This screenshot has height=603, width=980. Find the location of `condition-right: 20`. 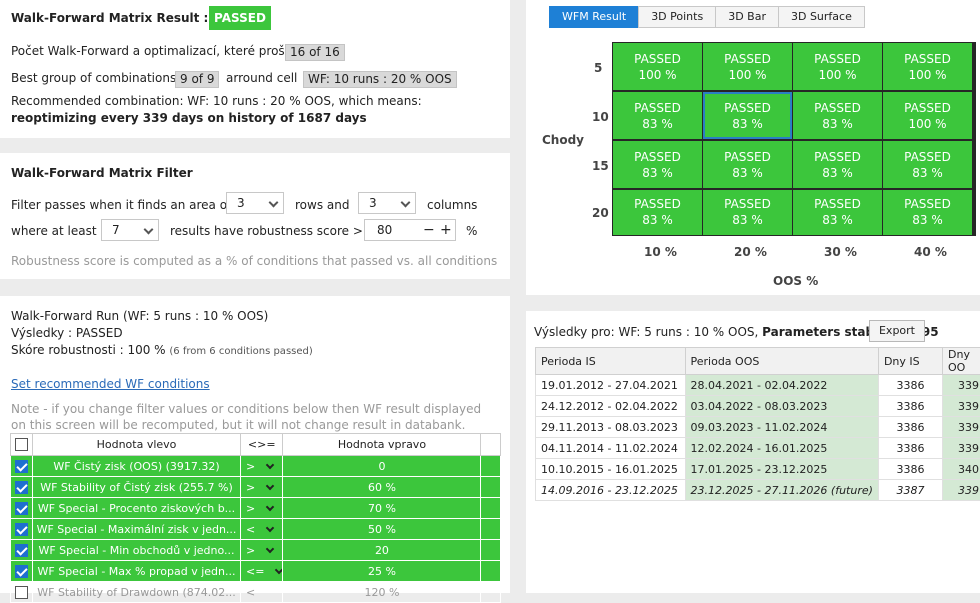

condition-right: 20 is located at coordinates (382, 550).